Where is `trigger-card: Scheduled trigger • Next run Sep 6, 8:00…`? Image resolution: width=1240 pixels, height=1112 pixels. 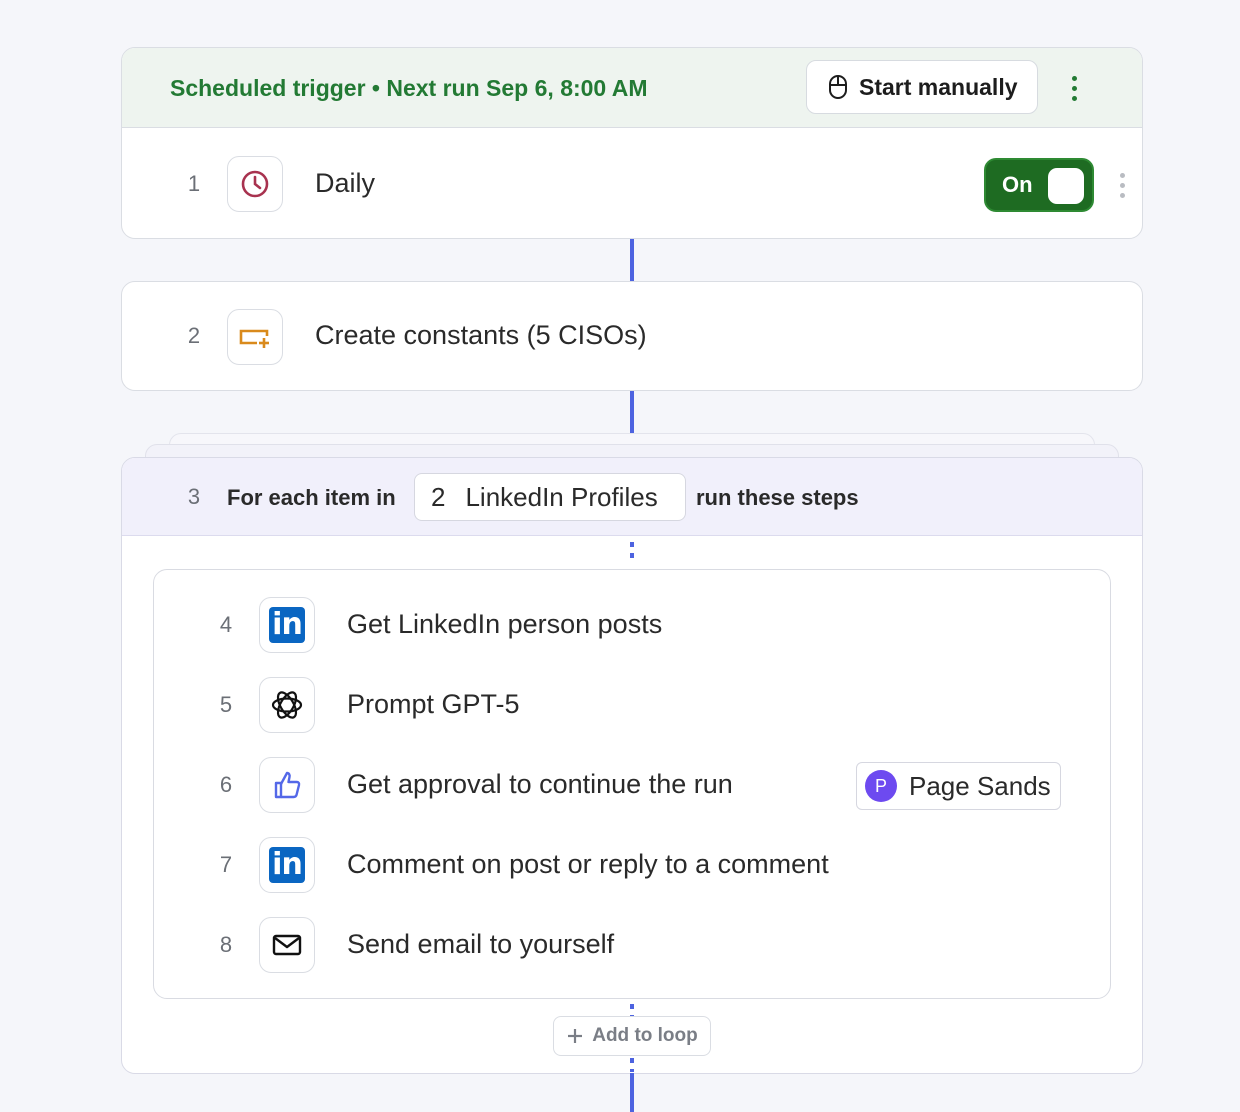
trigger-card: Scheduled trigger • Next run Sep 6, 8:00… is located at coordinates (632, 143).